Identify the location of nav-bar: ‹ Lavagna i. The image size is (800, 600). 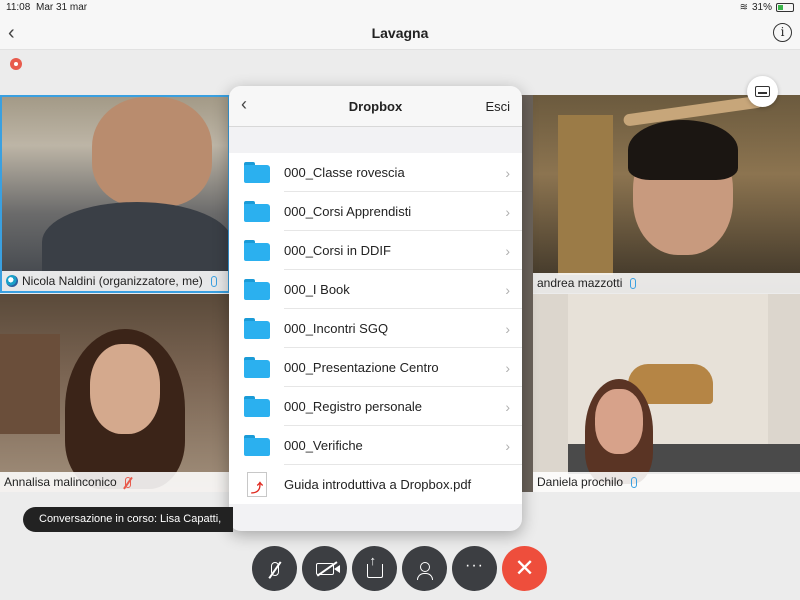
(400, 33).